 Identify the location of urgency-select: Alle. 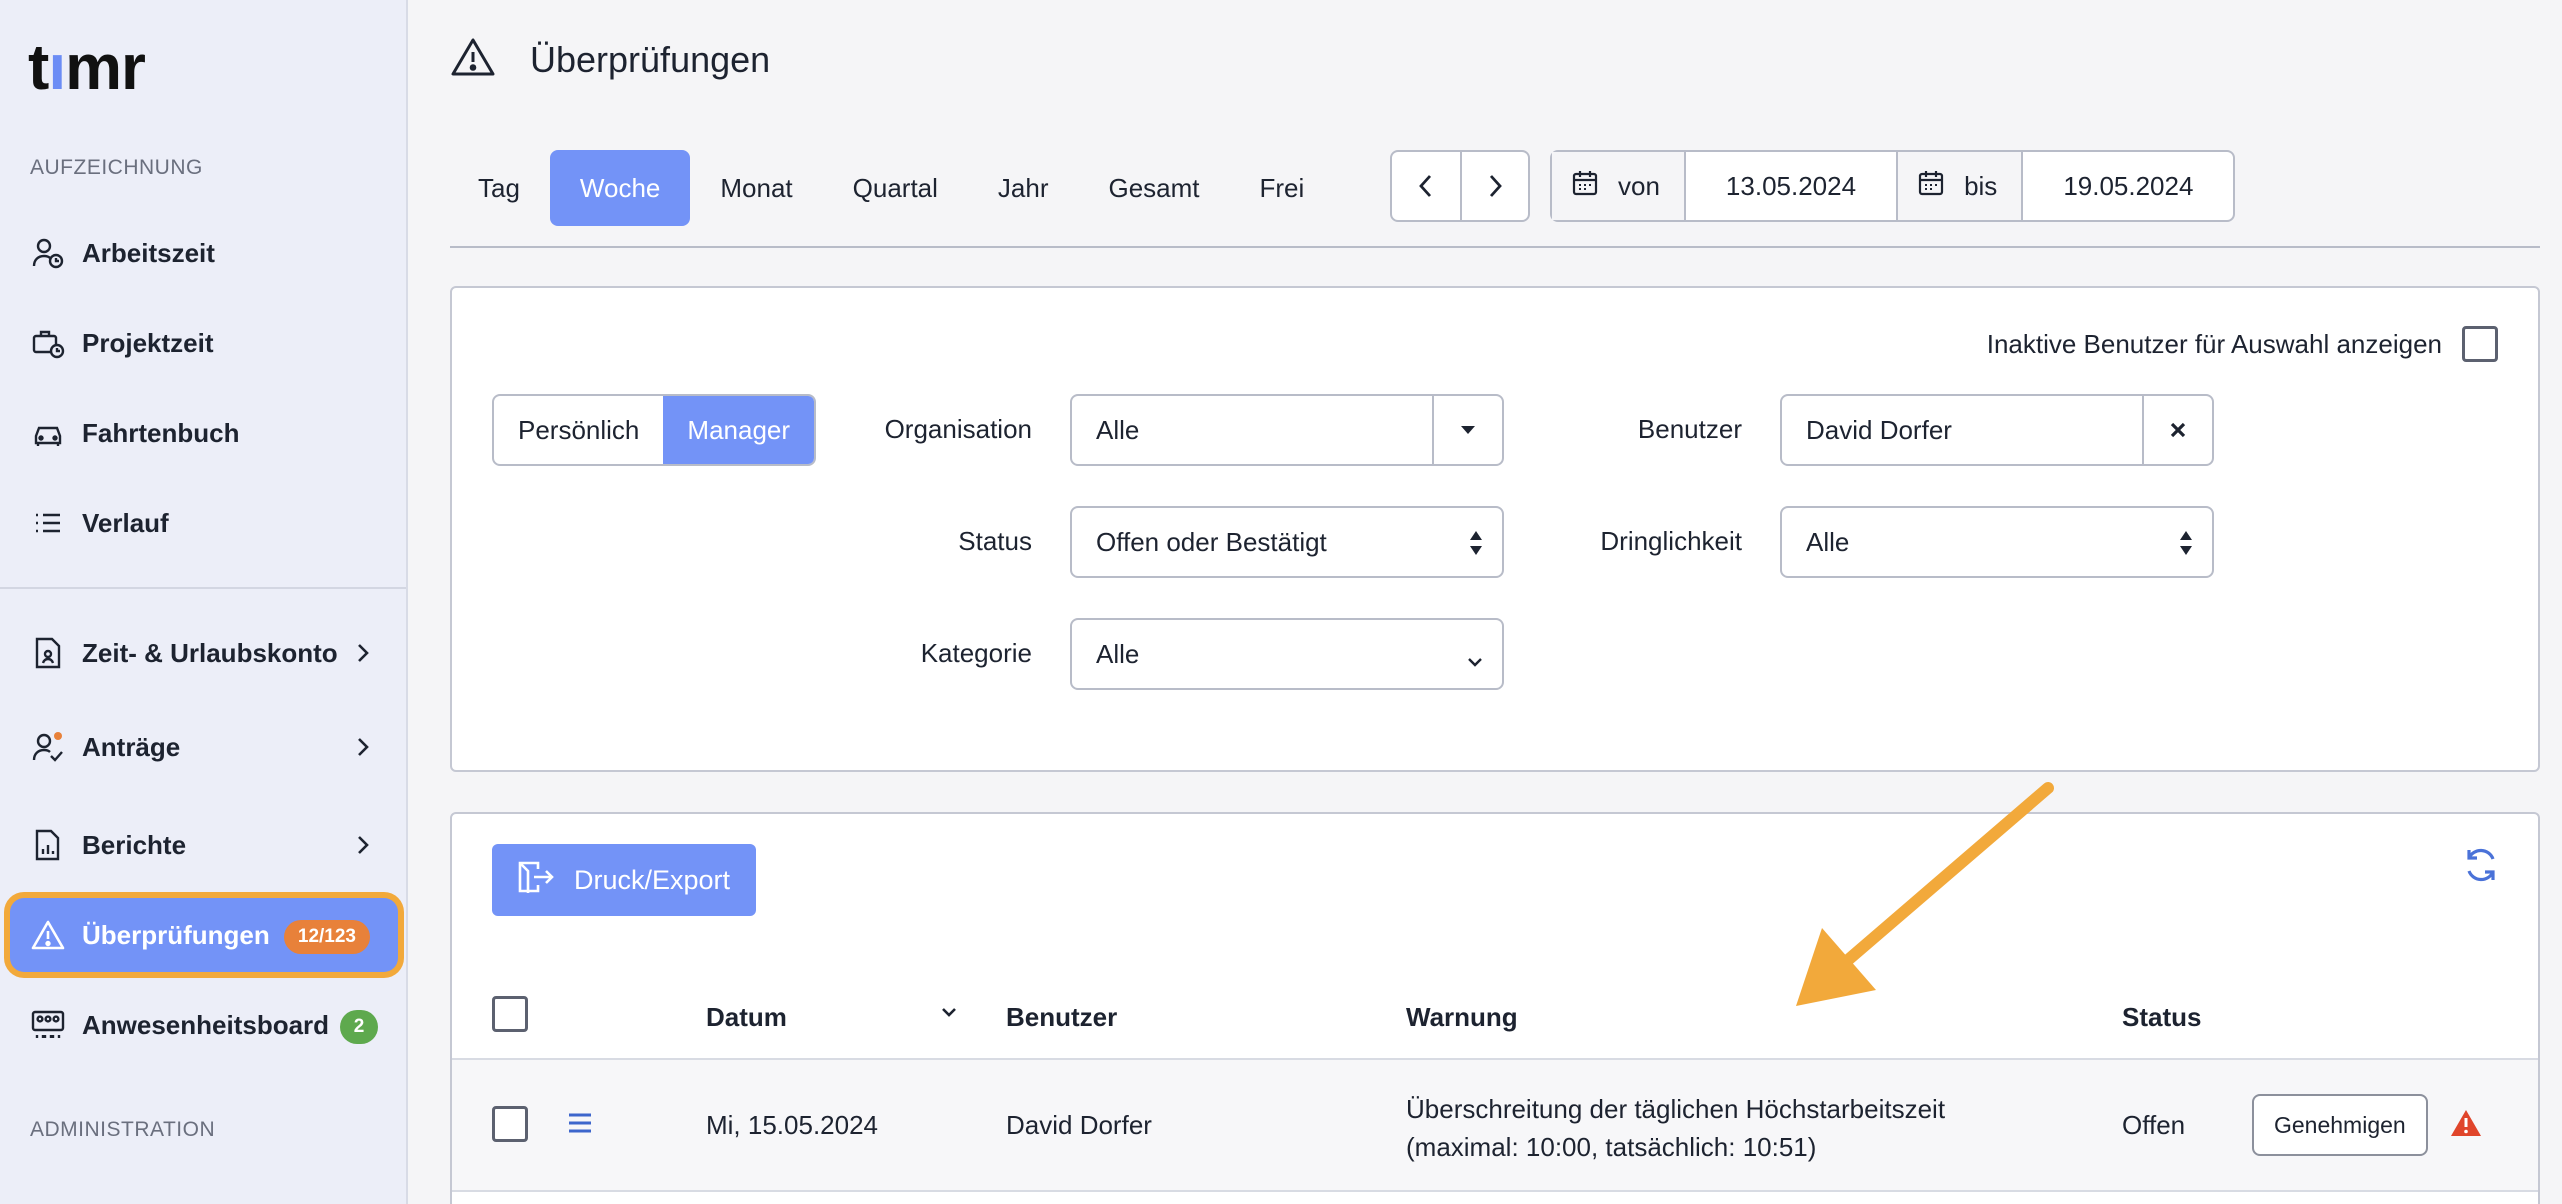
(1997, 542).